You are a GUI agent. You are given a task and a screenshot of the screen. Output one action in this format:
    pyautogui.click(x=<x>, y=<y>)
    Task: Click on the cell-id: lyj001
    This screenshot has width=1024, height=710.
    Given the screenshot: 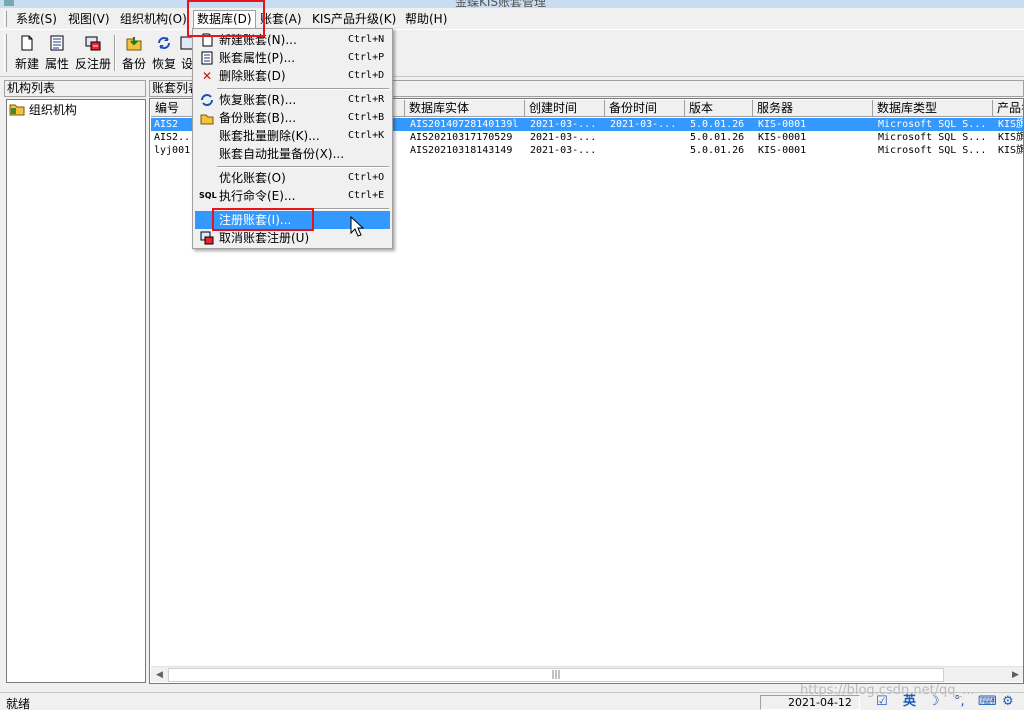 What is the action you would take?
    pyautogui.click(x=172, y=150)
    